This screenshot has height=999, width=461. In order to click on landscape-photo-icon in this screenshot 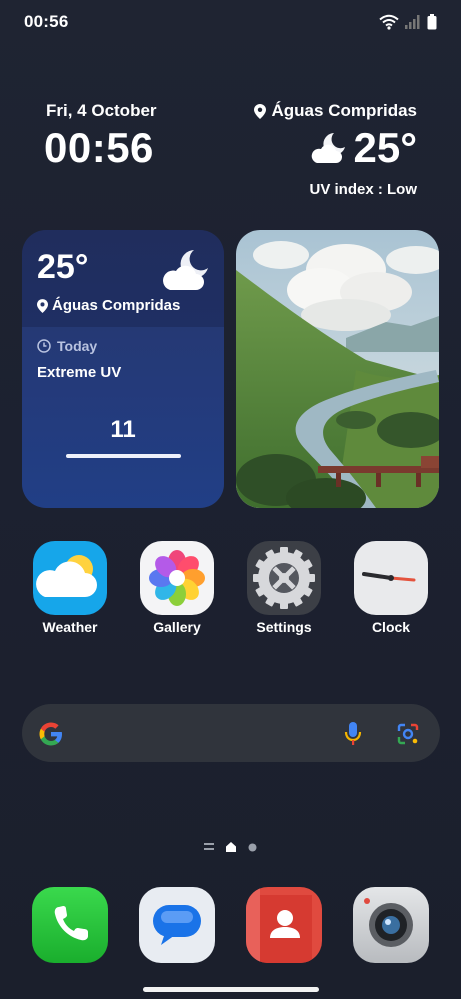, I will do `click(337, 369)`.